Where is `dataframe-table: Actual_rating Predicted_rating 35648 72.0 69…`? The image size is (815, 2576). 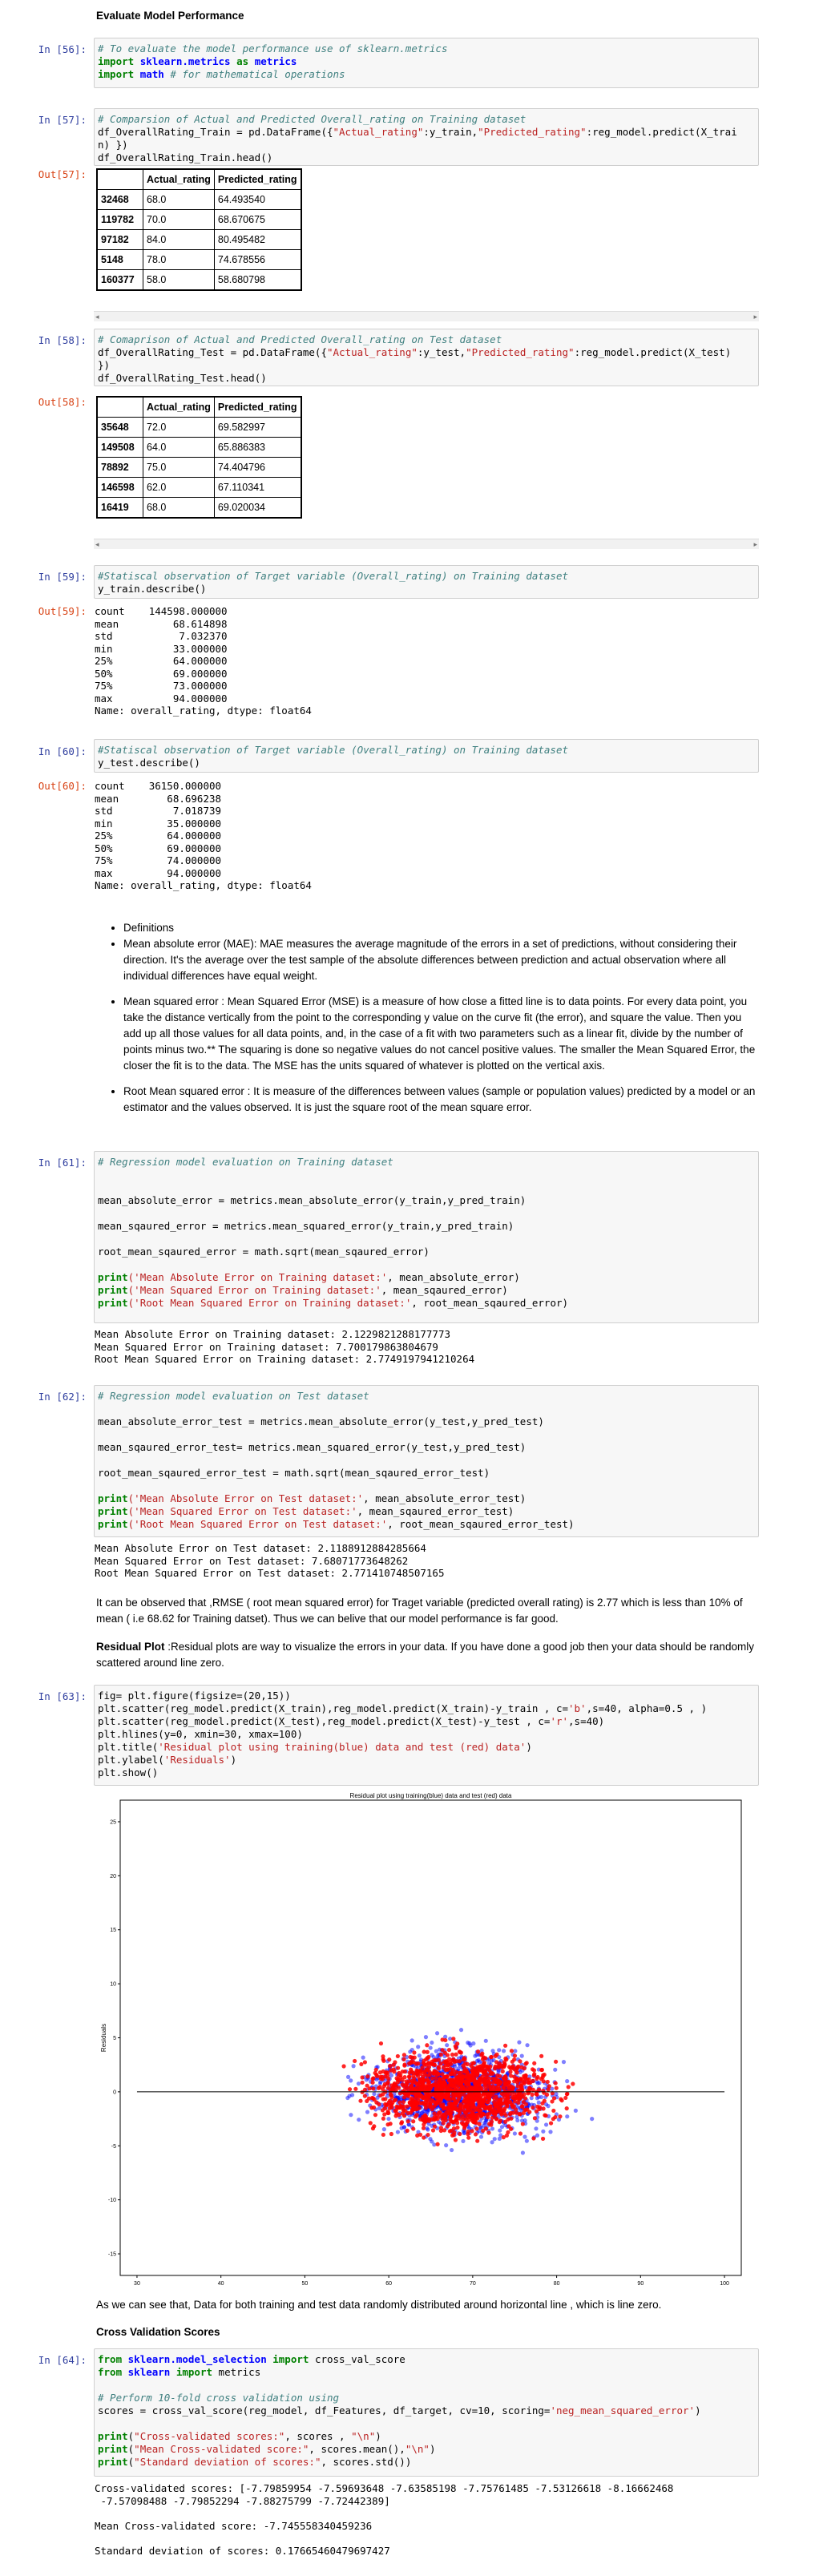
dataframe-table: Actual_rating Predicted_rating 35648 72.0 69… is located at coordinates (199, 458).